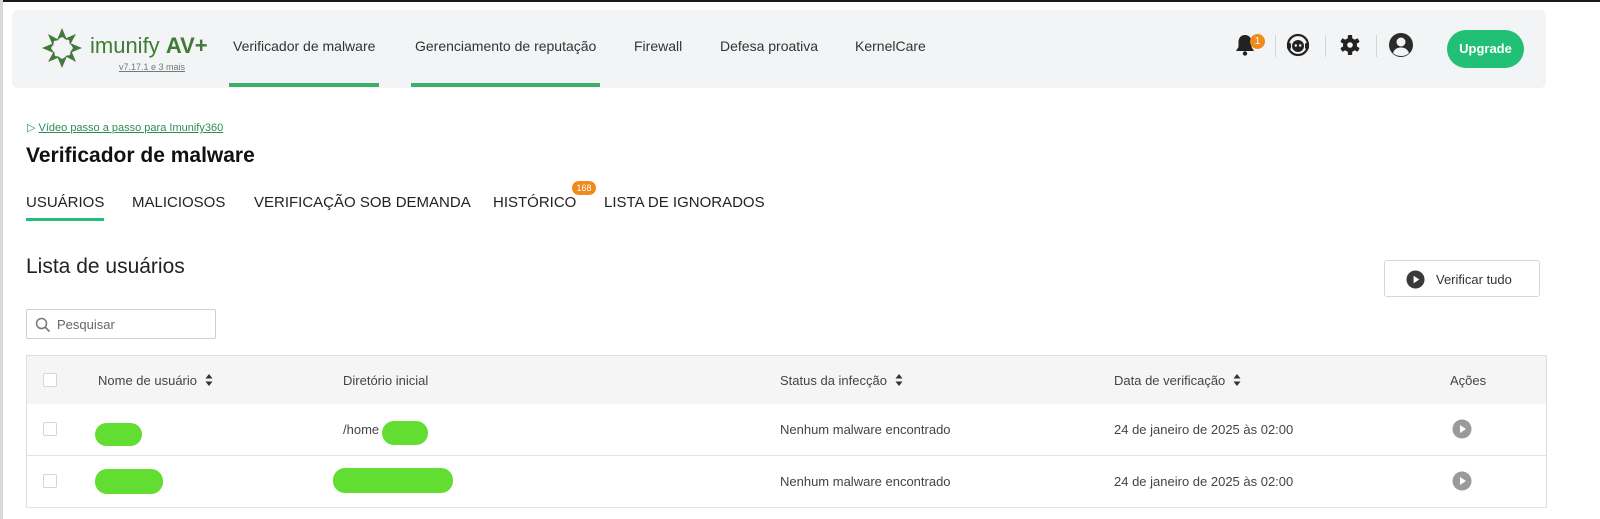 The width and height of the screenshot is (1600, 519). I want to click on column-scan-date: Data de verificação, so click(1177, 380).